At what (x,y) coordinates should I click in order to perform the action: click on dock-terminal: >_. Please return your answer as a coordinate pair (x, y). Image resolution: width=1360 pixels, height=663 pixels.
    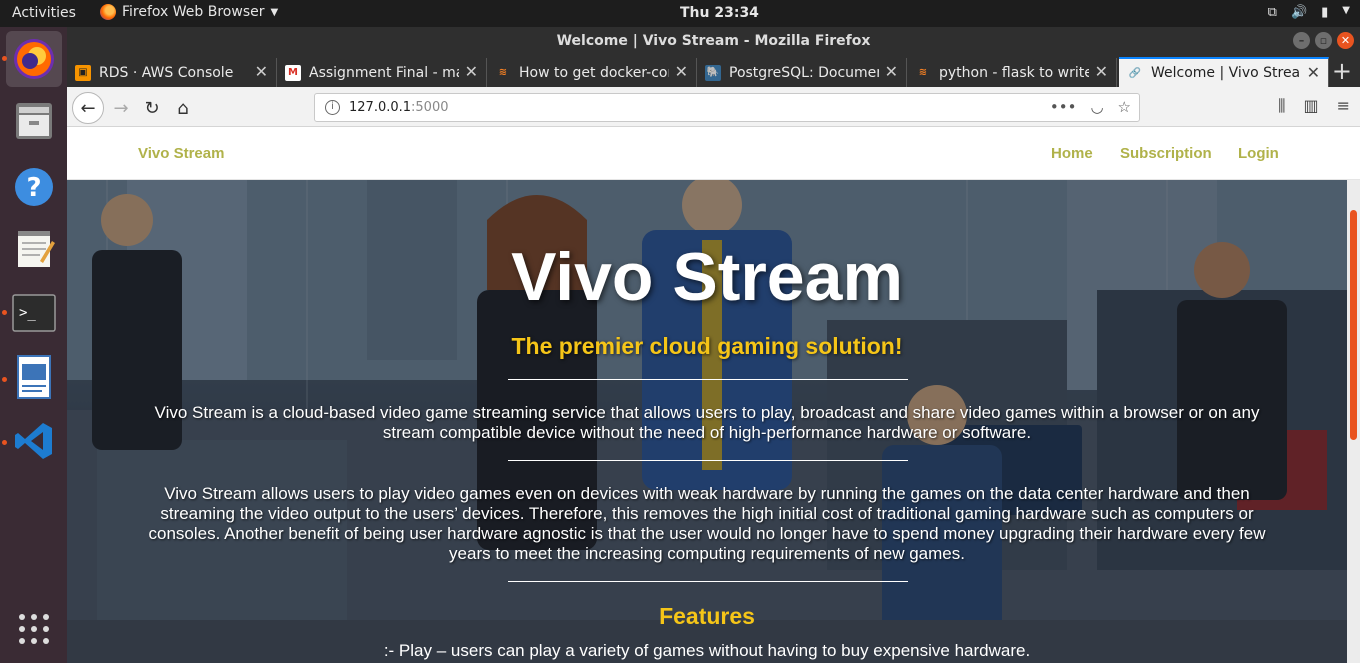
    Looking at the image, I should click on (34, 313).